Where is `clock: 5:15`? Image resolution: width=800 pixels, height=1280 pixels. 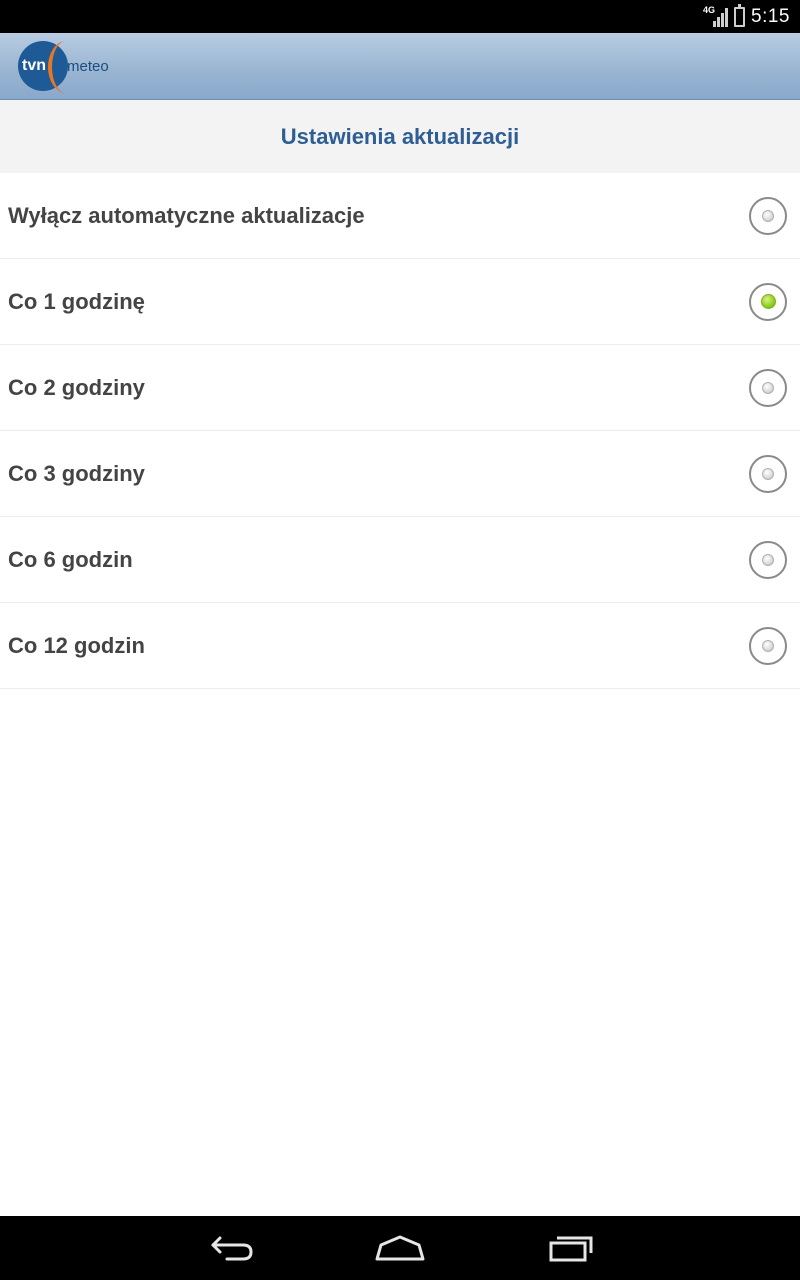 clock: 5:15 is located at coordinates (770, 16).